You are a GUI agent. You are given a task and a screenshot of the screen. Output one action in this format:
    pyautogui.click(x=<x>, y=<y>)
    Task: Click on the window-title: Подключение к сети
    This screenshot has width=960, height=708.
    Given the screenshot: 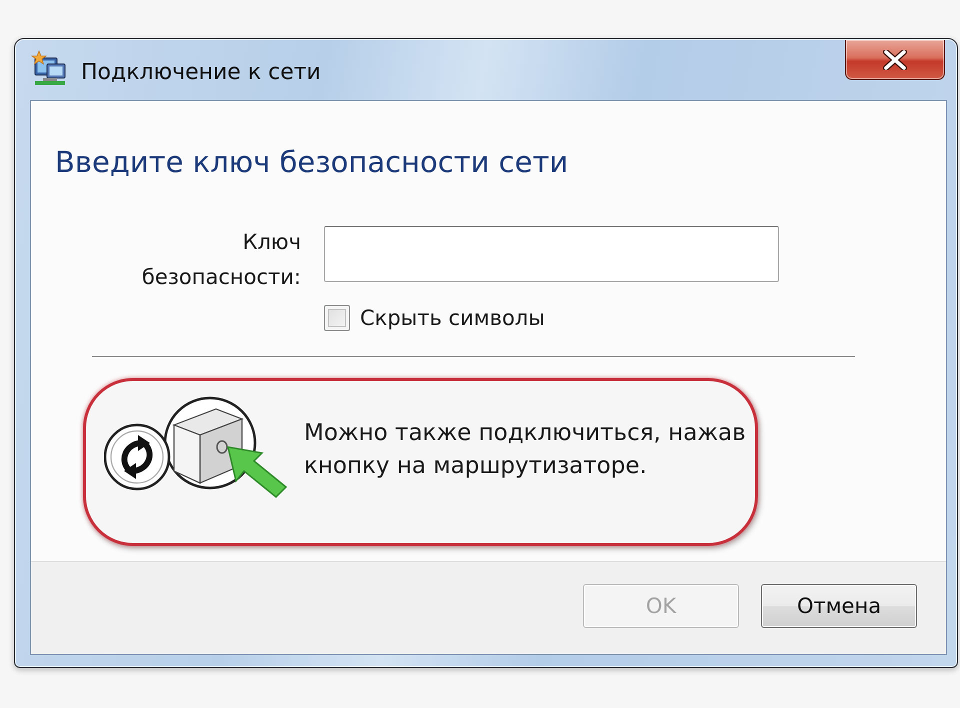 What is the action you would take?
    pyautogui.click(x=201, y=73)
    